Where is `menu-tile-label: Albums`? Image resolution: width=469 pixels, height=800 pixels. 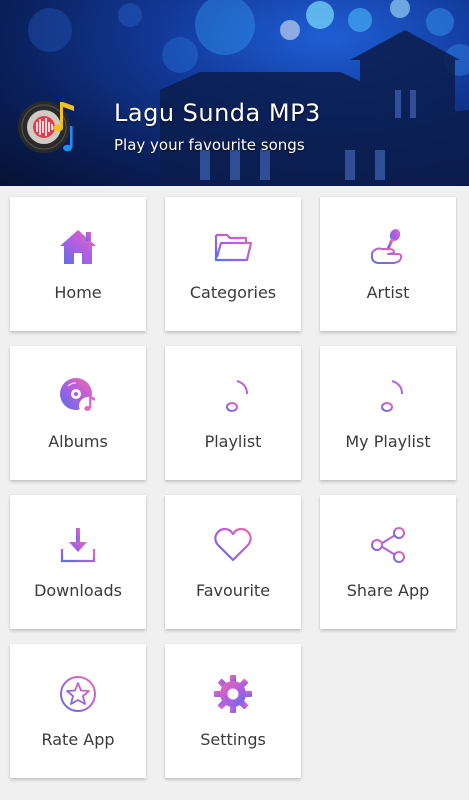
menu-tile-label: Albums is located at coordinates (78, 441).